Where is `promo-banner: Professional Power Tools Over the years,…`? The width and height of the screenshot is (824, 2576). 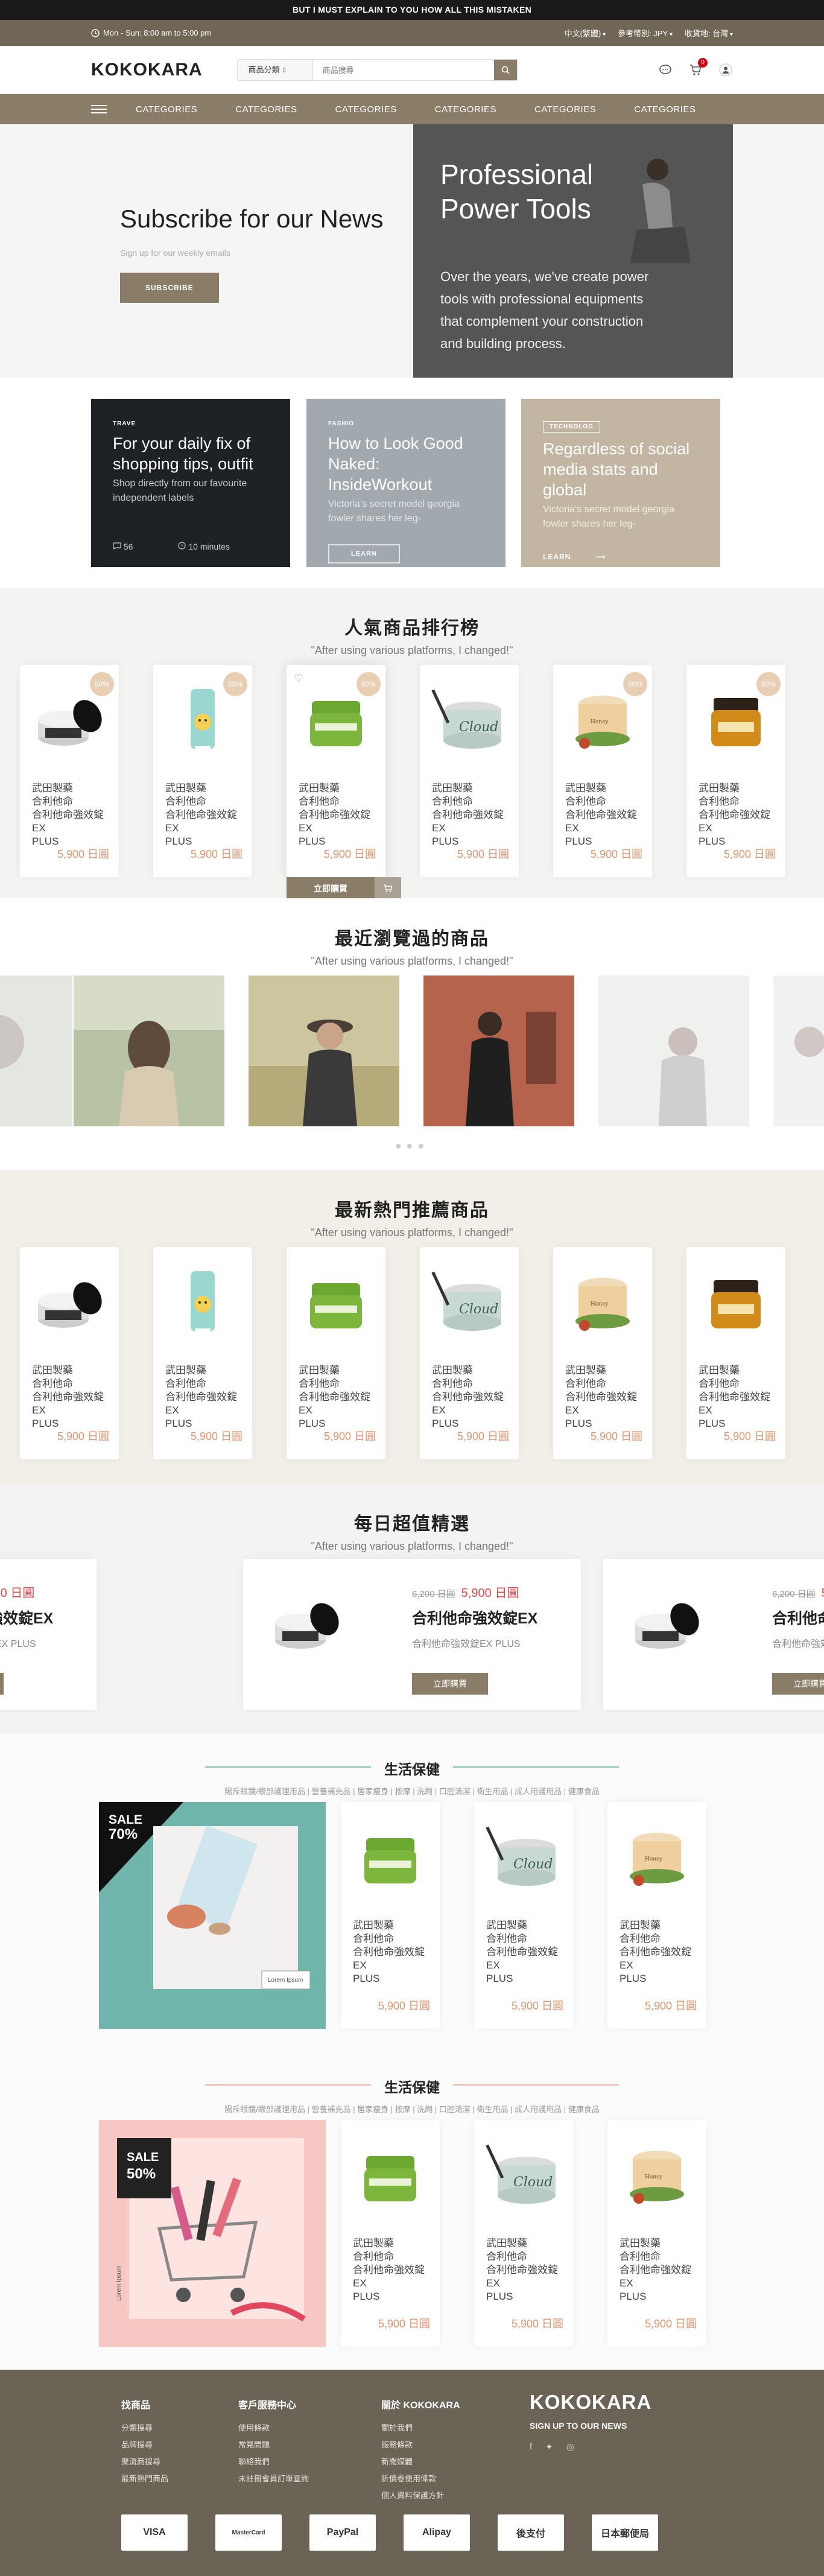 promo-banner: Professional Power Tools Over the years,… is located at coordinates (573, 251).